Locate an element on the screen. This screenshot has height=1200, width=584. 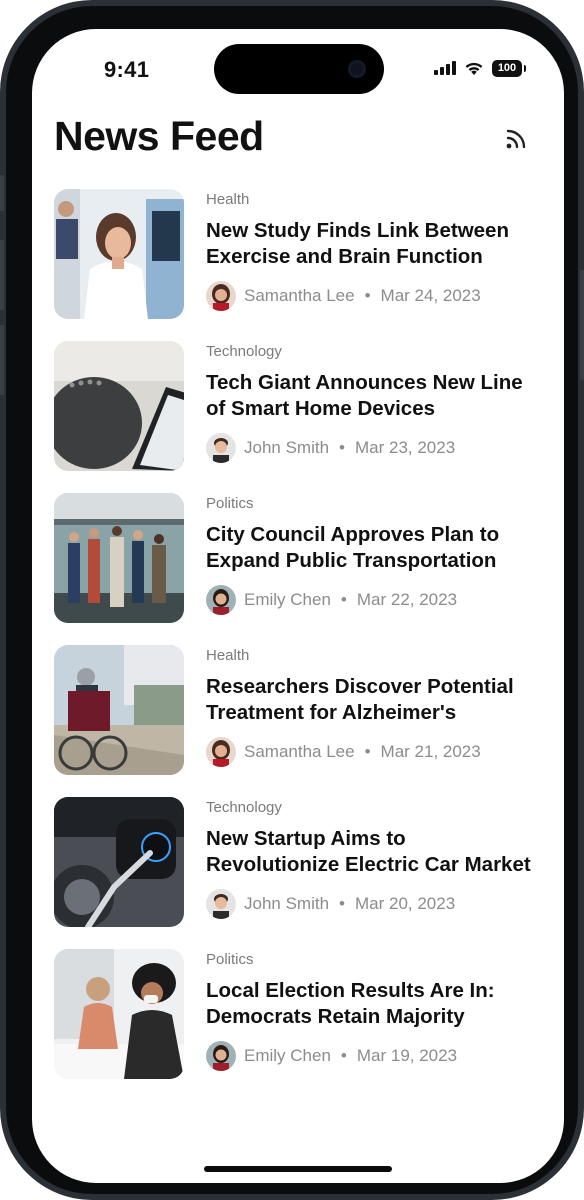
article-meta: Samantha Lee • Mar 21, 2023 is located at coordinates (371, 752).